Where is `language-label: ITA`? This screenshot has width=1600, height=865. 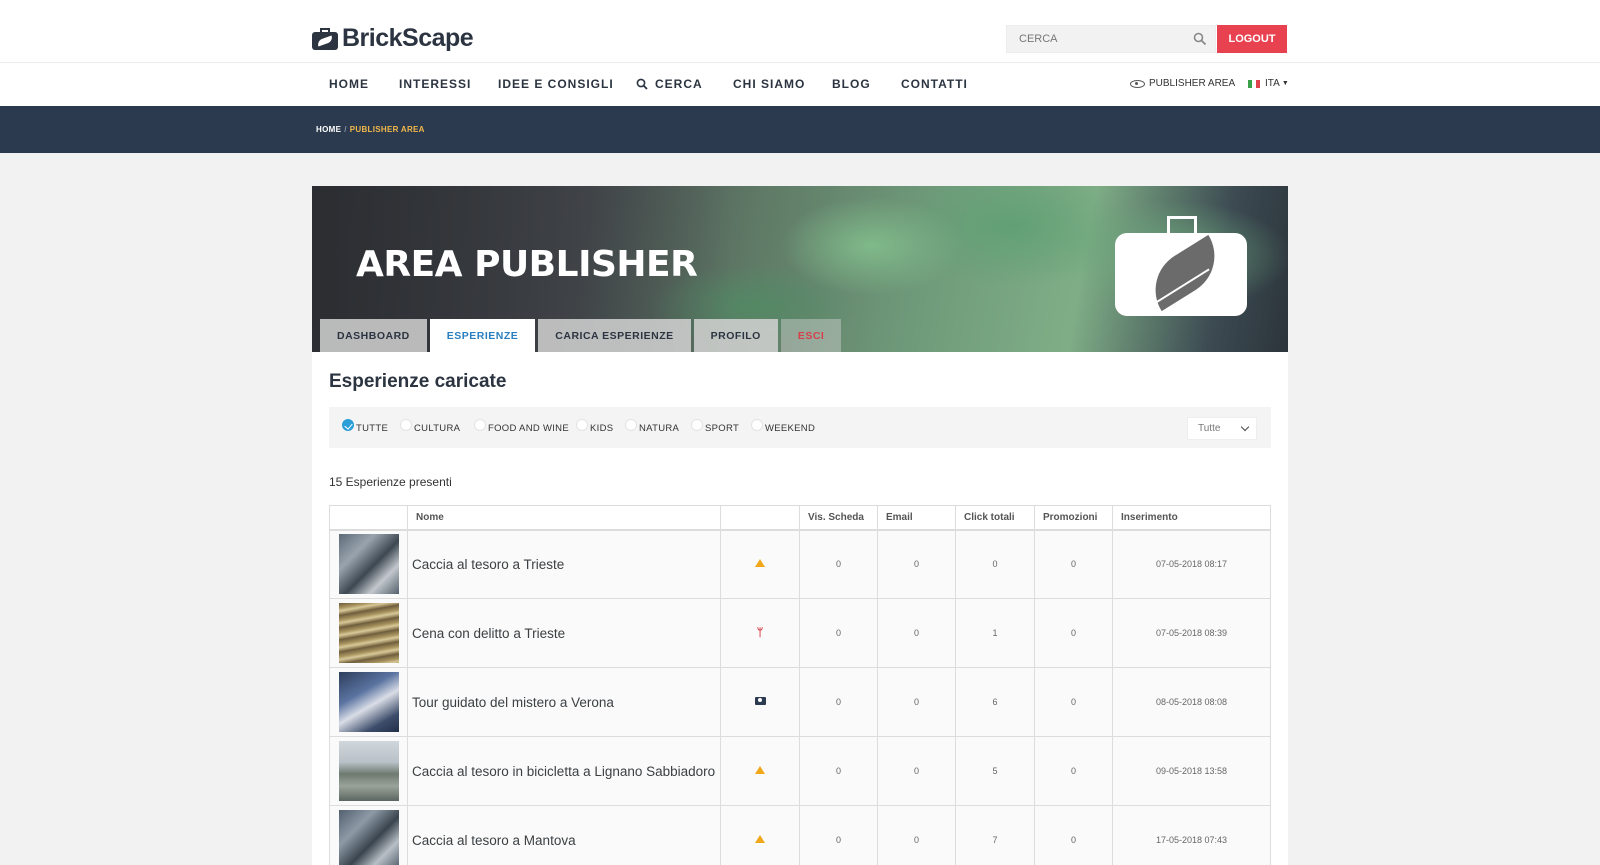 language-label: ITA is located at coordinates (1272, 83).